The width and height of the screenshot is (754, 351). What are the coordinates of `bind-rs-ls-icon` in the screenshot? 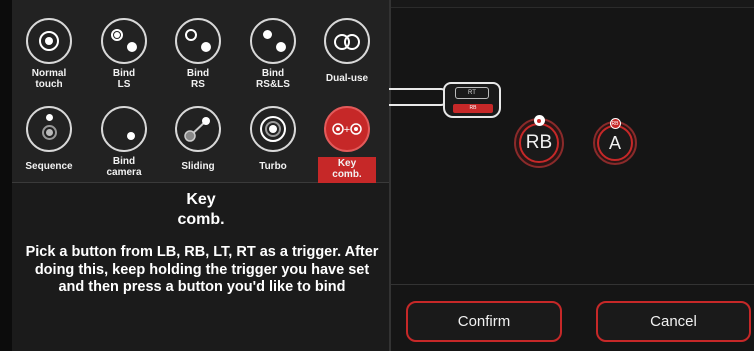 It's located at (273, 41).